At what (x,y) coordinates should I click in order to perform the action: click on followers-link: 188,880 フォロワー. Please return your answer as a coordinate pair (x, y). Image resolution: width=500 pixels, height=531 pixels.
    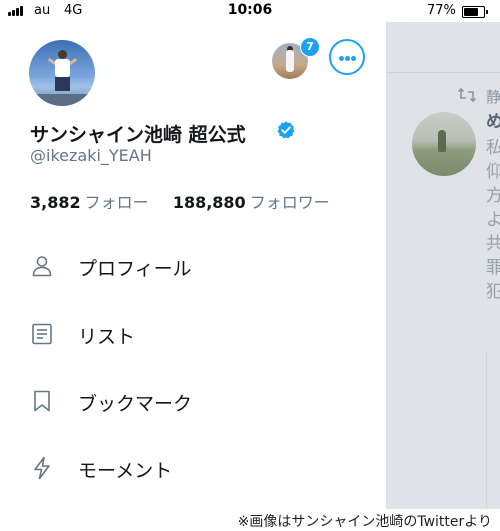
    Looking at the image, I should click on (249, 202).